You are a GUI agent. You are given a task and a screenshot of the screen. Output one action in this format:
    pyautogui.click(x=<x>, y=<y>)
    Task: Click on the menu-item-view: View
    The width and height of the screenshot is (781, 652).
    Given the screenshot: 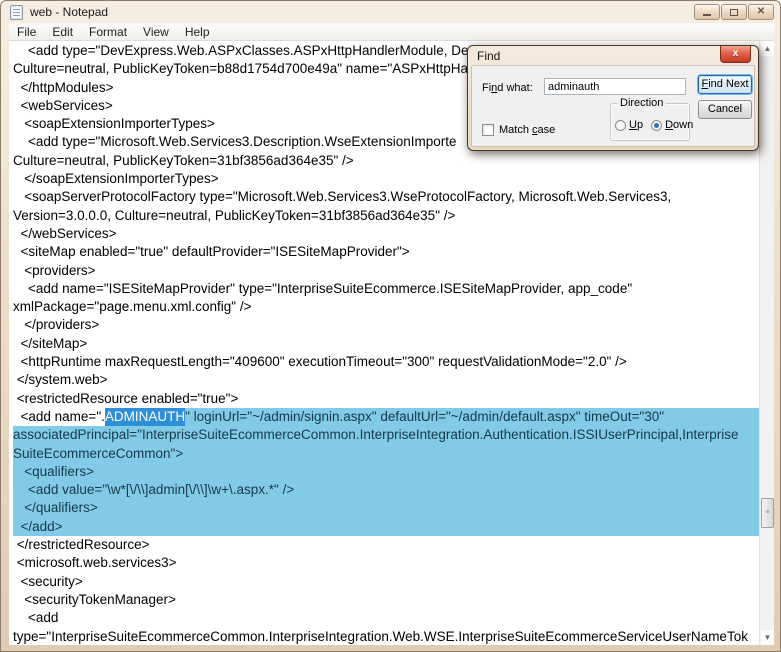 What is the action you would take?
    pyautogui.click(x=156, y=32)
    